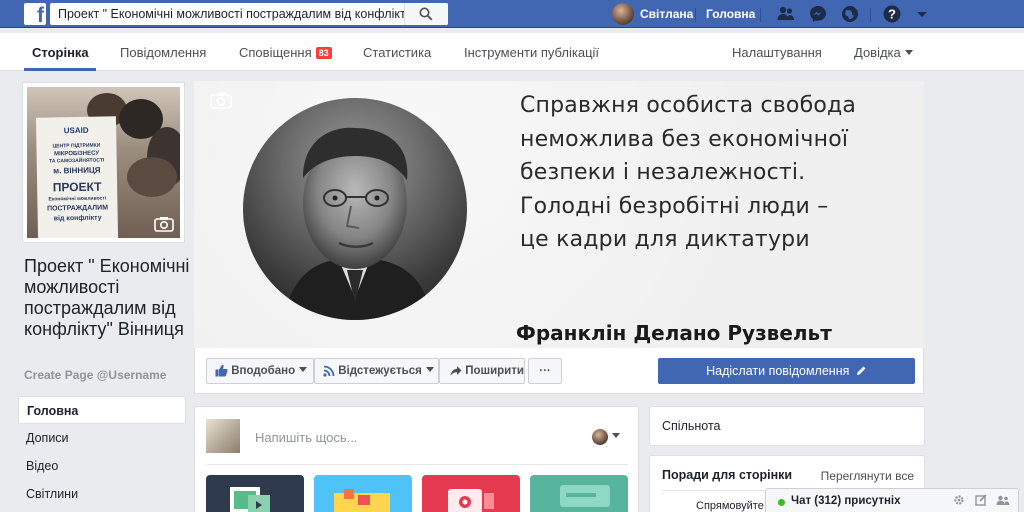 The width and height of the screenshot is (1024, 512). Describe the element at coordinates (152, 177) in the screenshot. I see `photo-people-shape` at that location.